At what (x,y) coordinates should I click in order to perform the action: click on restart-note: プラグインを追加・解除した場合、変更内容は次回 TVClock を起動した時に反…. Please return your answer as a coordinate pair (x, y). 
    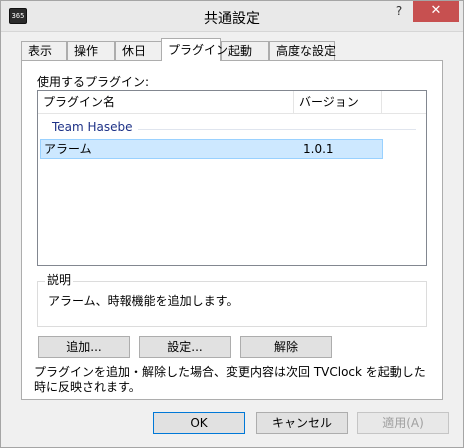
    Looking at the image, I should click on (230, 379).